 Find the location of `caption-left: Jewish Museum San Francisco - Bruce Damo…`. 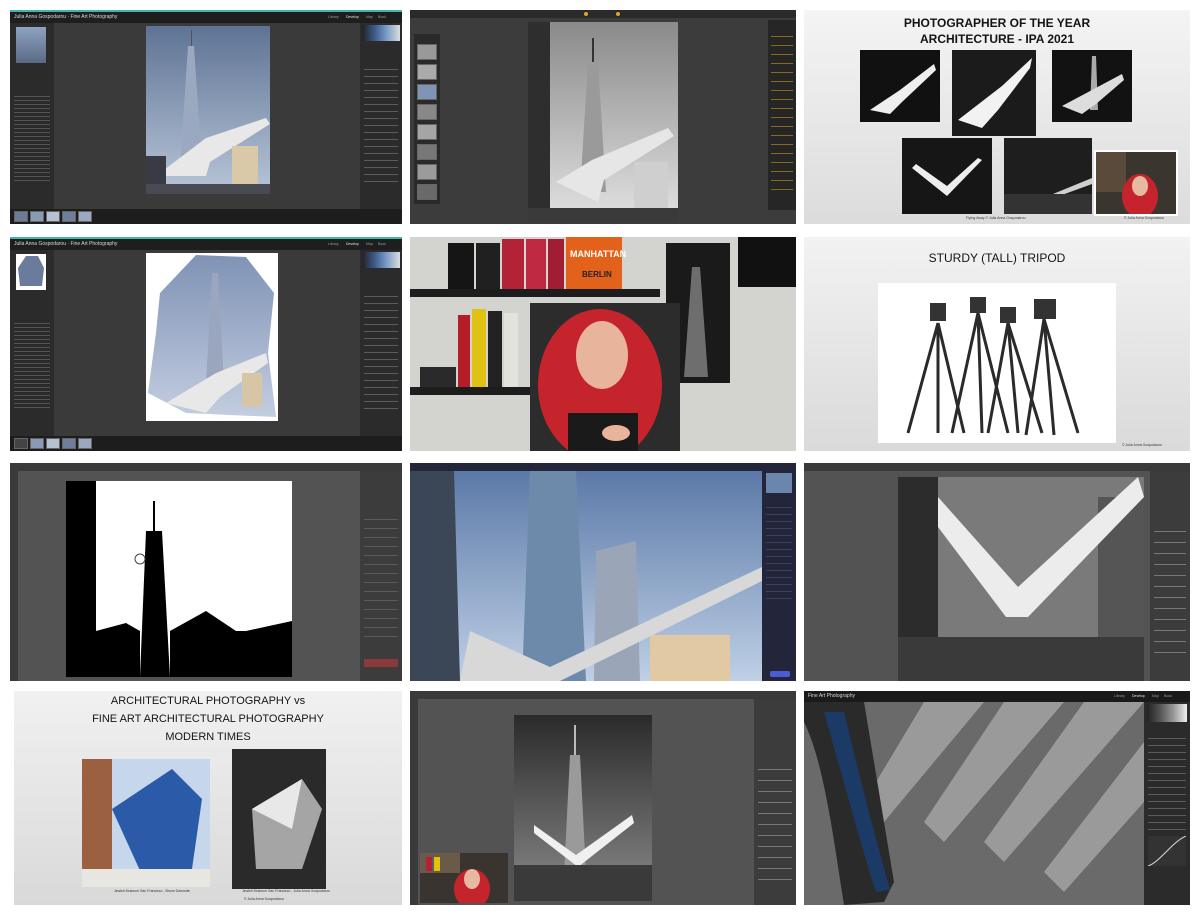

caption-left: Jewish Museum San Francisco - Bruce Damo… is located at coordinates (152, 891).